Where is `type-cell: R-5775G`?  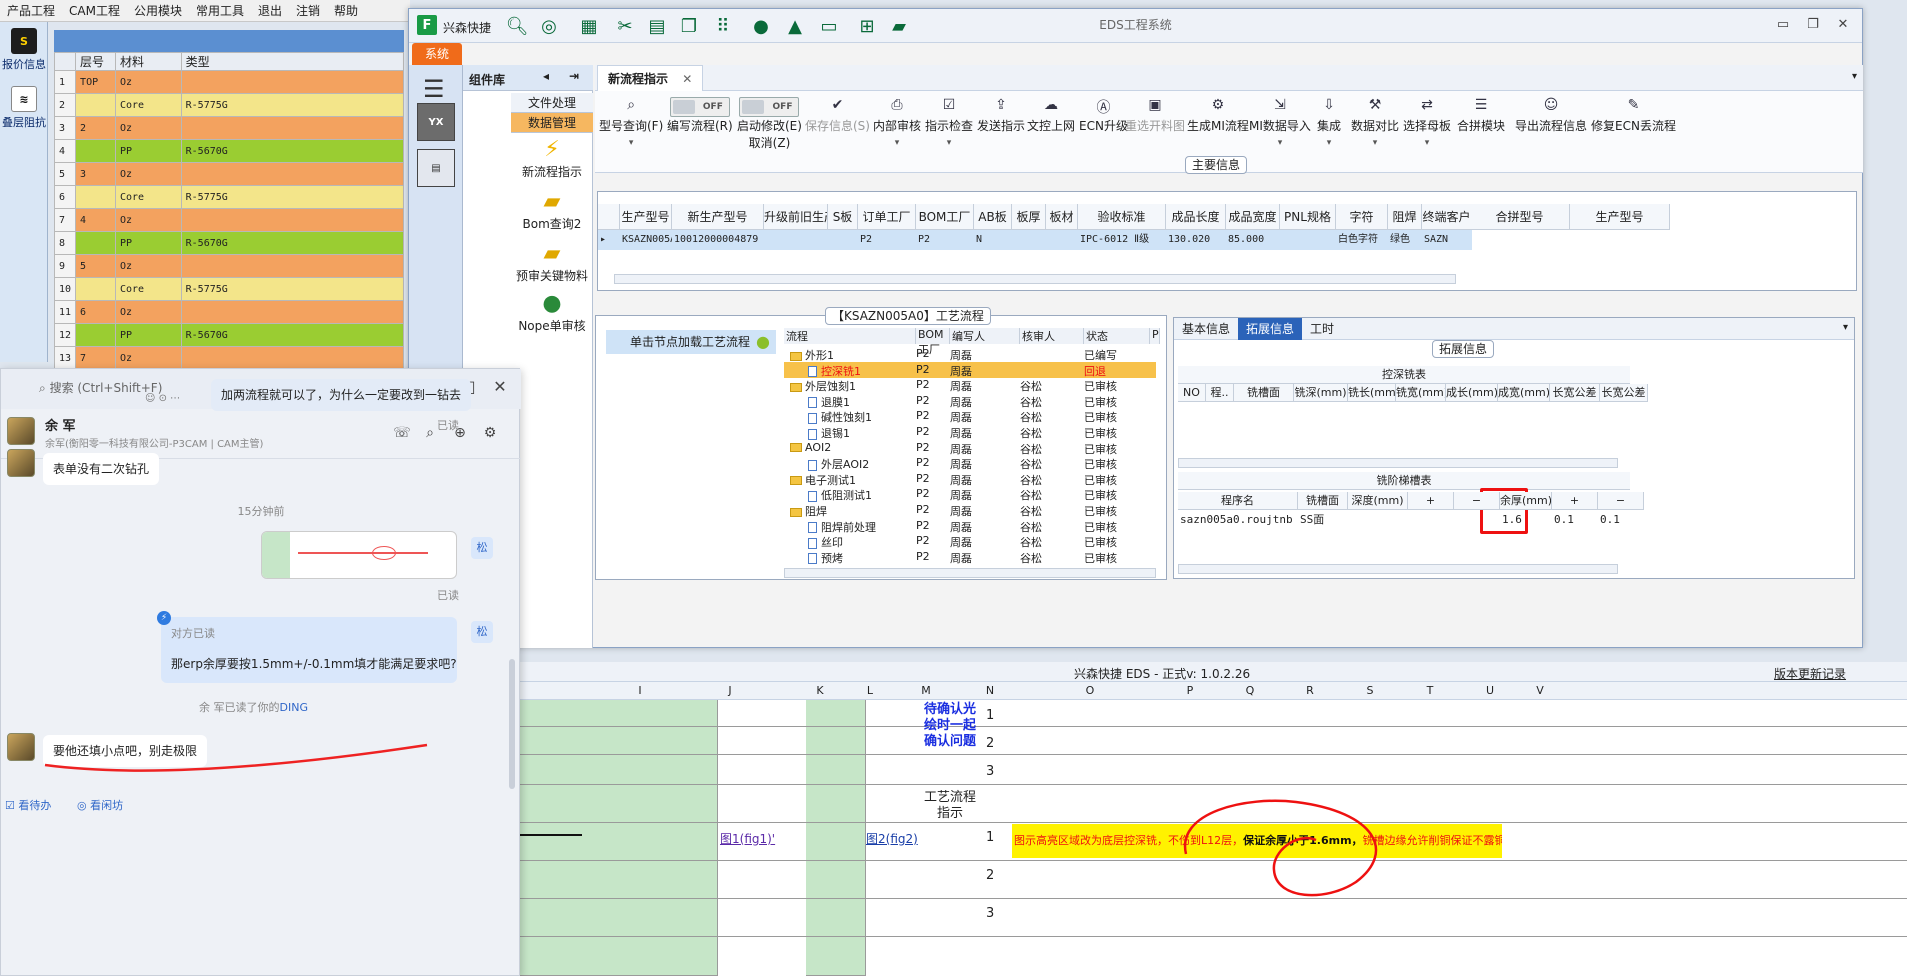 type-cell: R-5775G is located at coordinates (292, 197).